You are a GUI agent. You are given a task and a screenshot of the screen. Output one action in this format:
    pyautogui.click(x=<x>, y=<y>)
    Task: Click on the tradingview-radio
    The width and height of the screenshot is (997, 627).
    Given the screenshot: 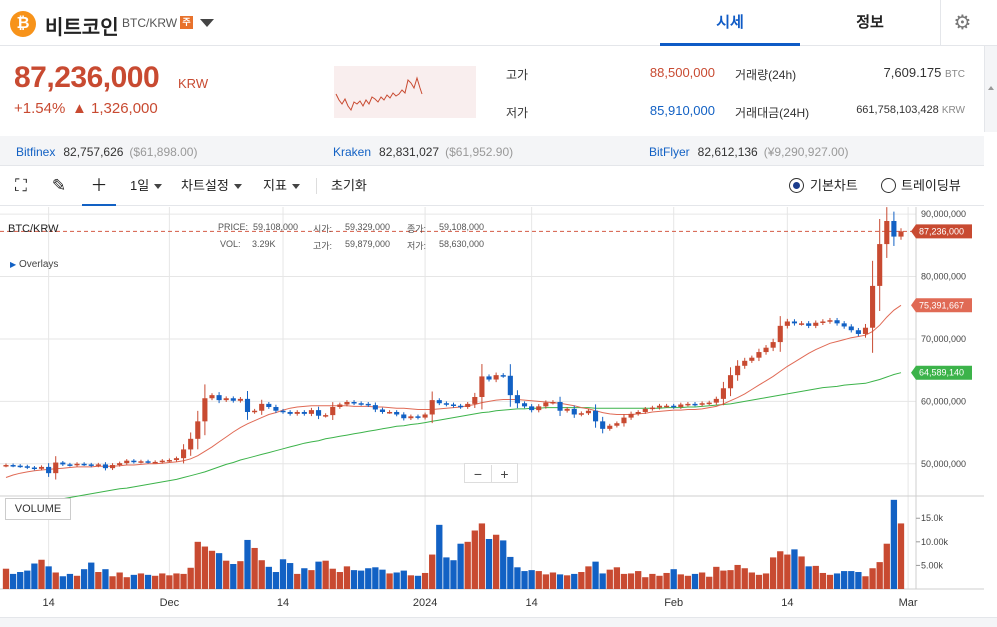 What is the action you would take?
    pyautogui.click(x=888, y=185)
    